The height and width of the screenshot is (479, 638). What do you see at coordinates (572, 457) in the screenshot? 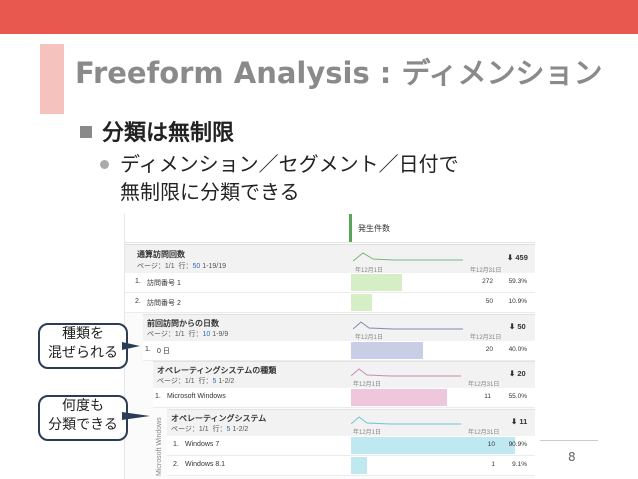
I see `page-number: 8` at bounding box center [572, 457].